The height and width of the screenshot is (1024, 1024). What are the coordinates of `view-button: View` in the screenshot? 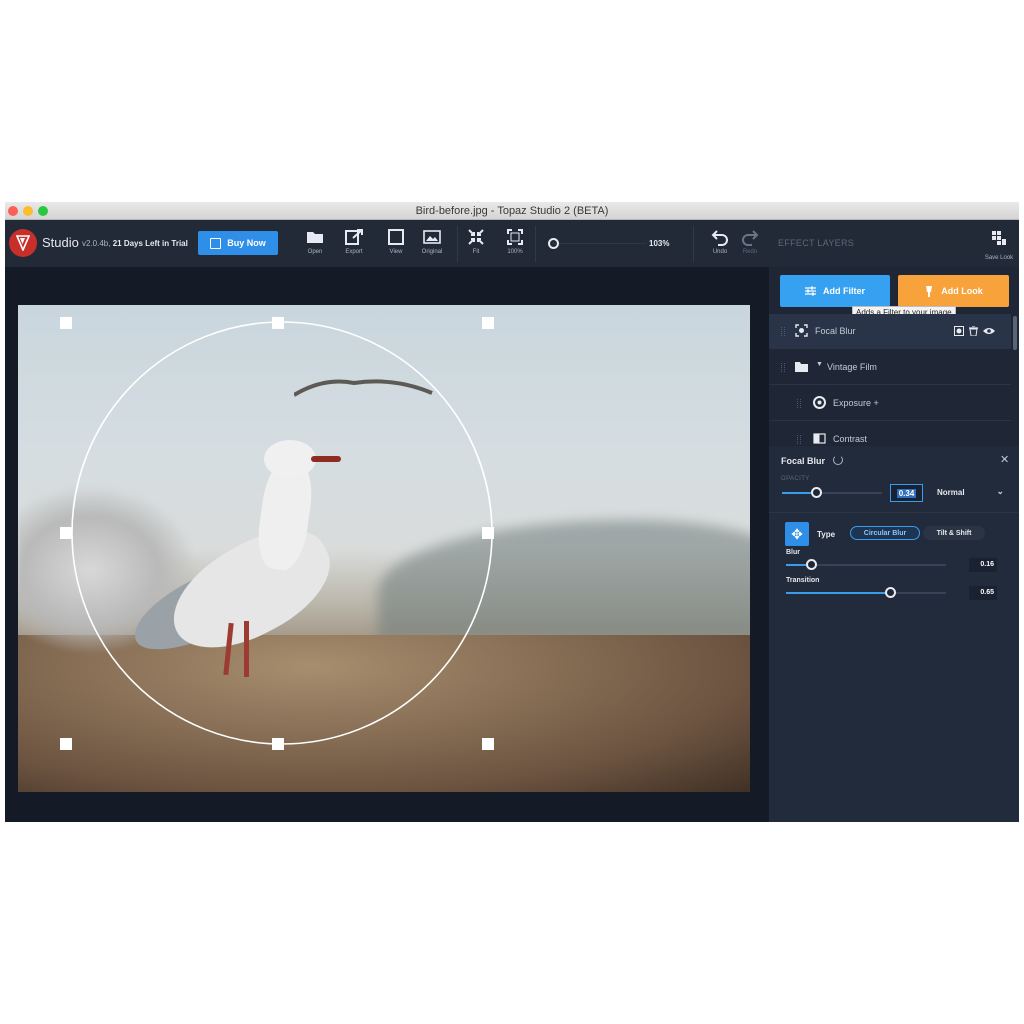 It's located at (396, 241).